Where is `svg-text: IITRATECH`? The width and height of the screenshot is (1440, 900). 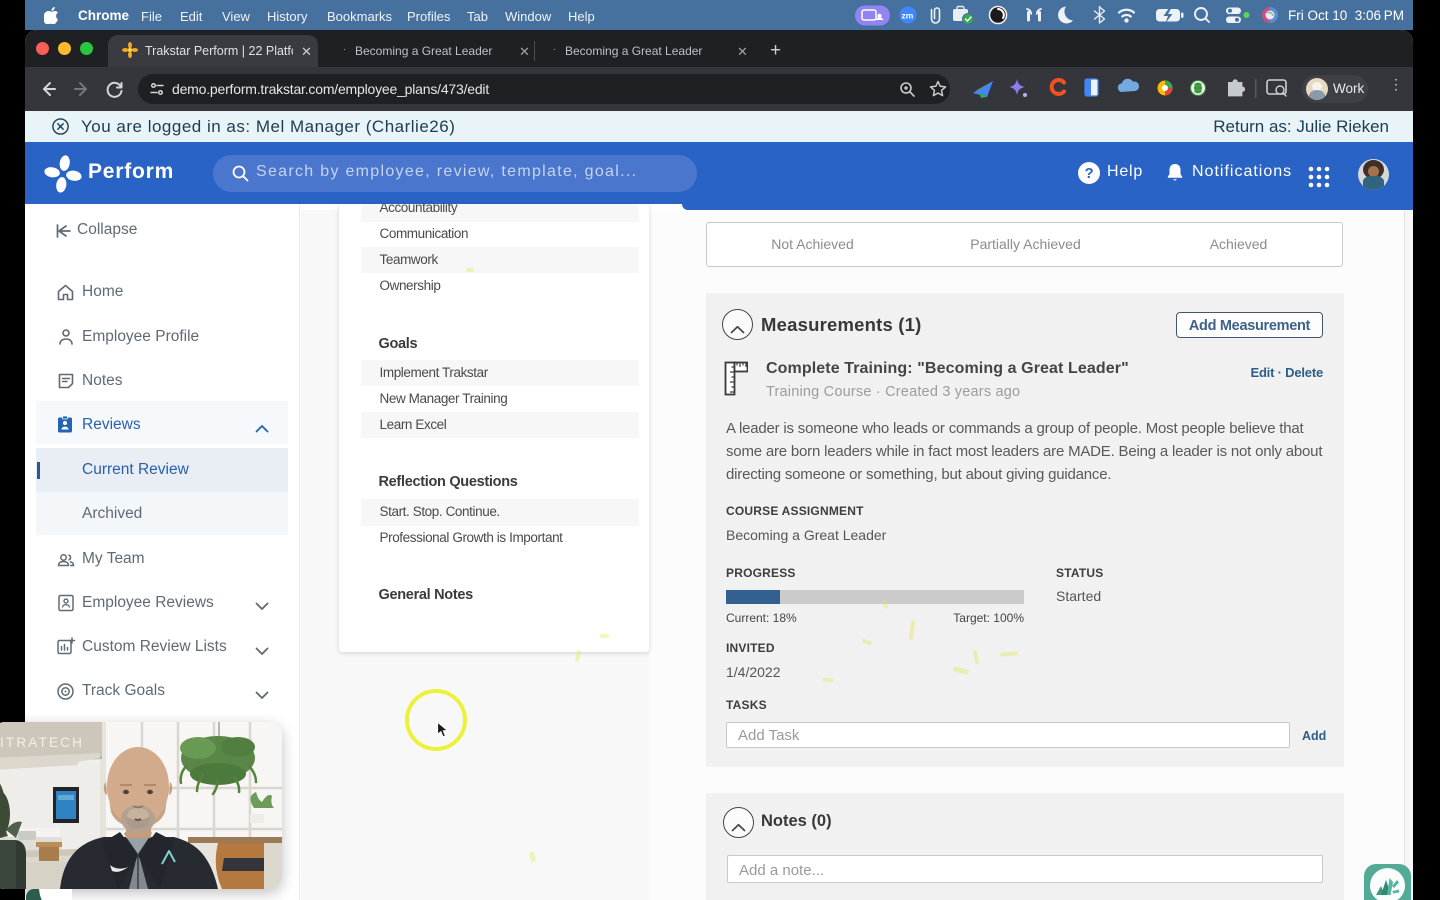
svg-text: IITRATECH is located at coordinates (42, 742).